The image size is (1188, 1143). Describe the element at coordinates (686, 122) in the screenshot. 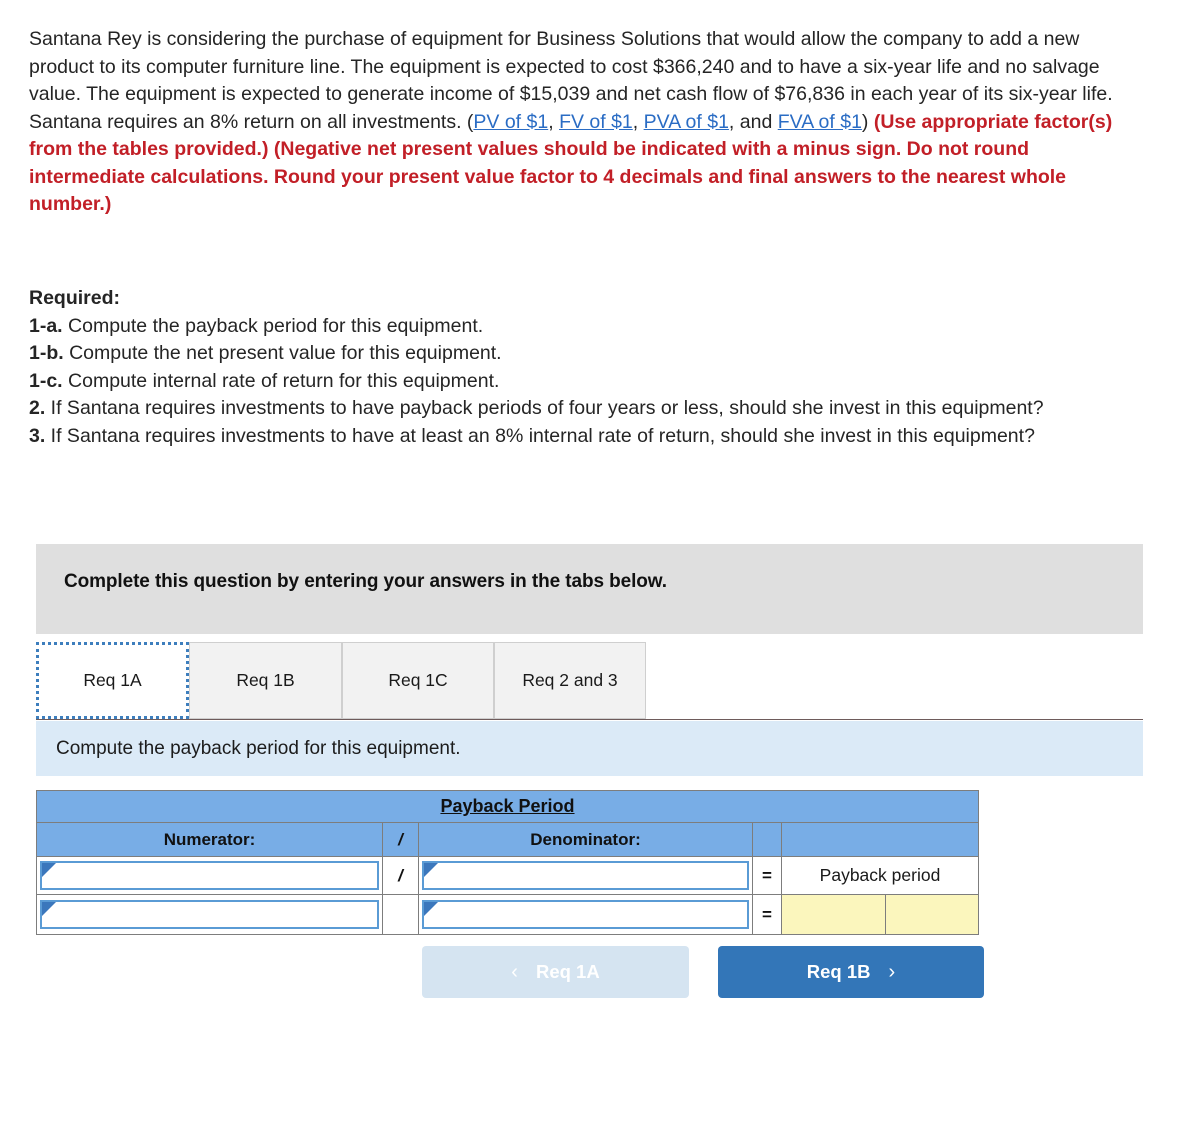

I see `pva-of-1-link: PVA of $1` at that location.